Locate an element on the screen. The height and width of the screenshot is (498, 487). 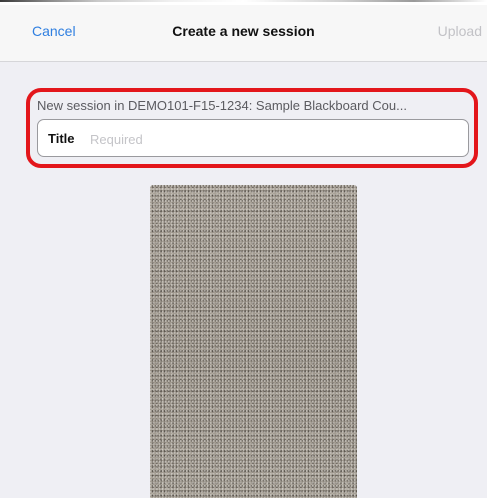
upload-button: Upload is located at coordinates (460, 31).